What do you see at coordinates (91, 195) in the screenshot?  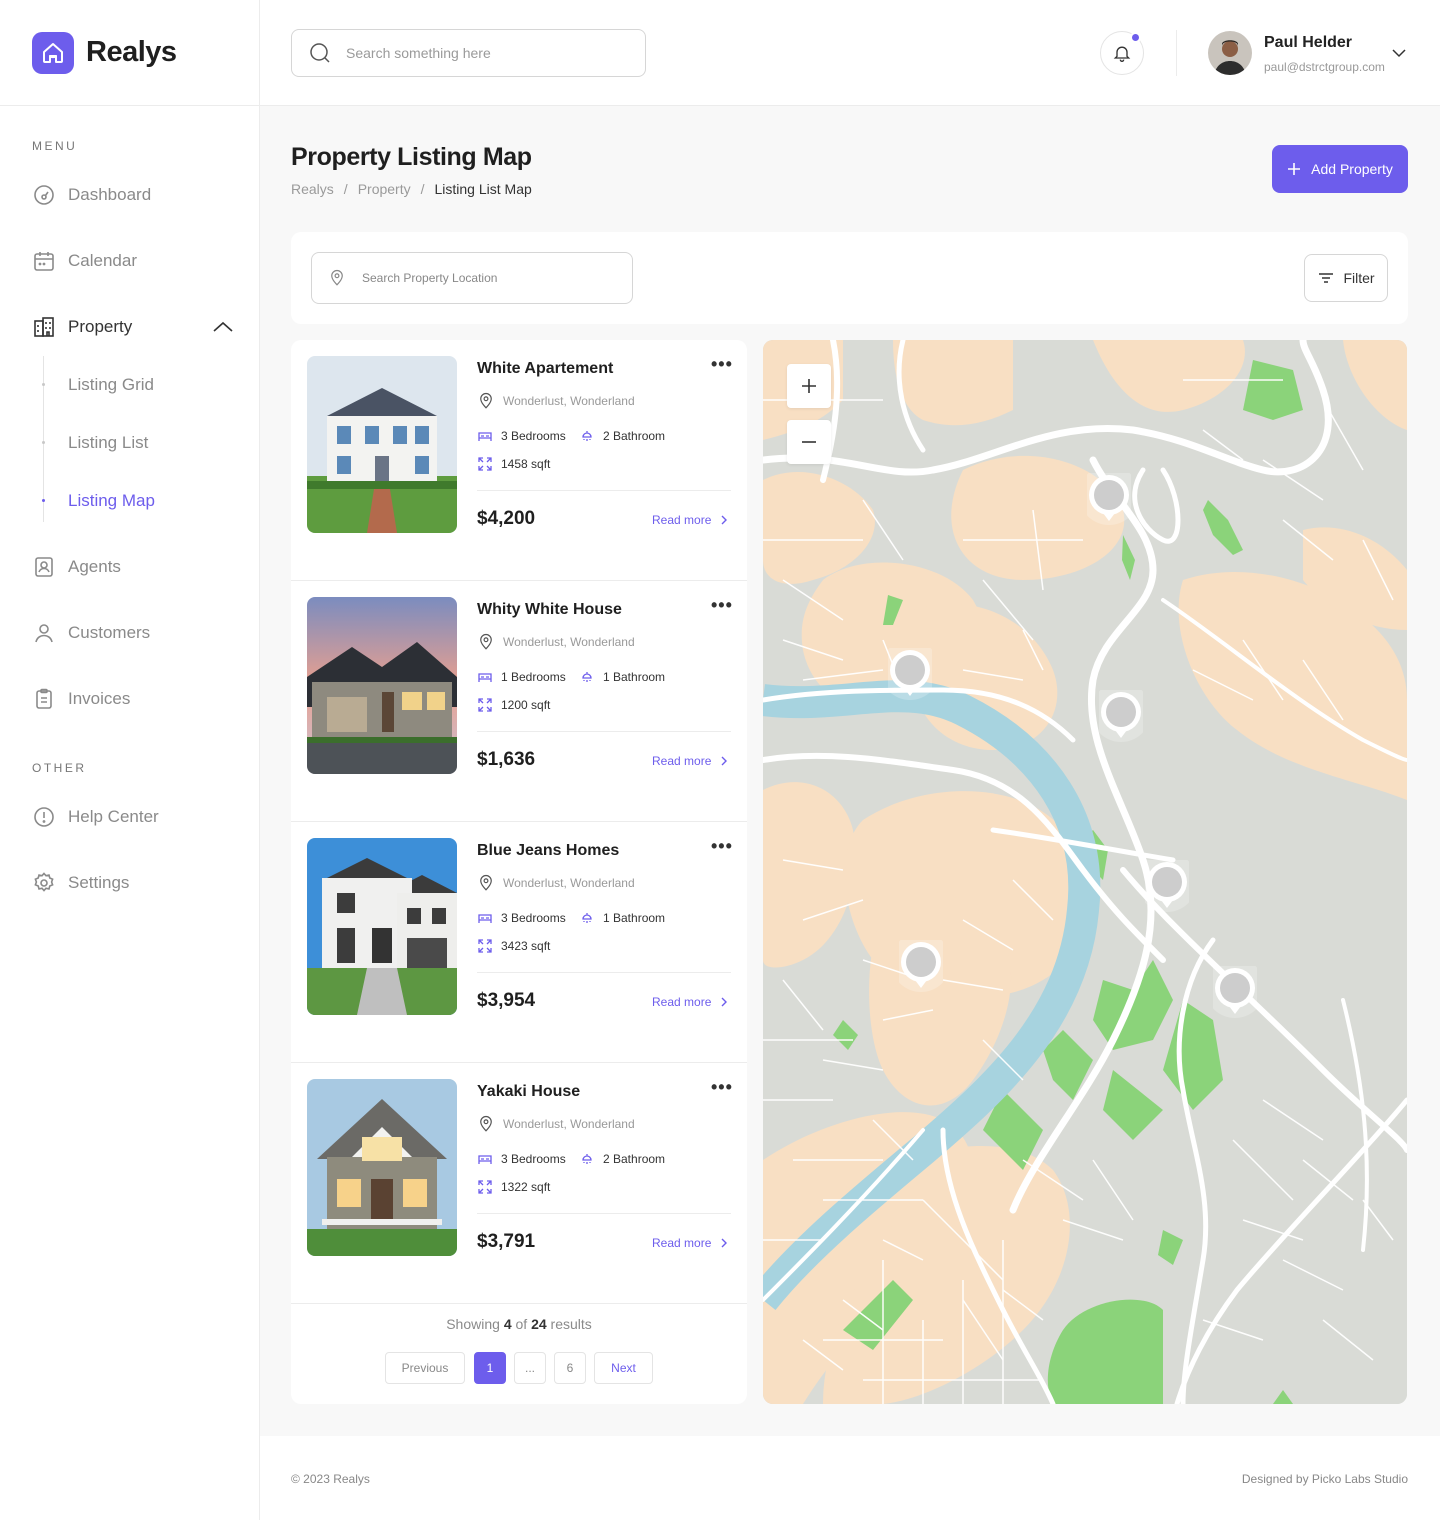 I see `sidebar-item-dashboard: Dashboard` at bounding box center [91, 195].